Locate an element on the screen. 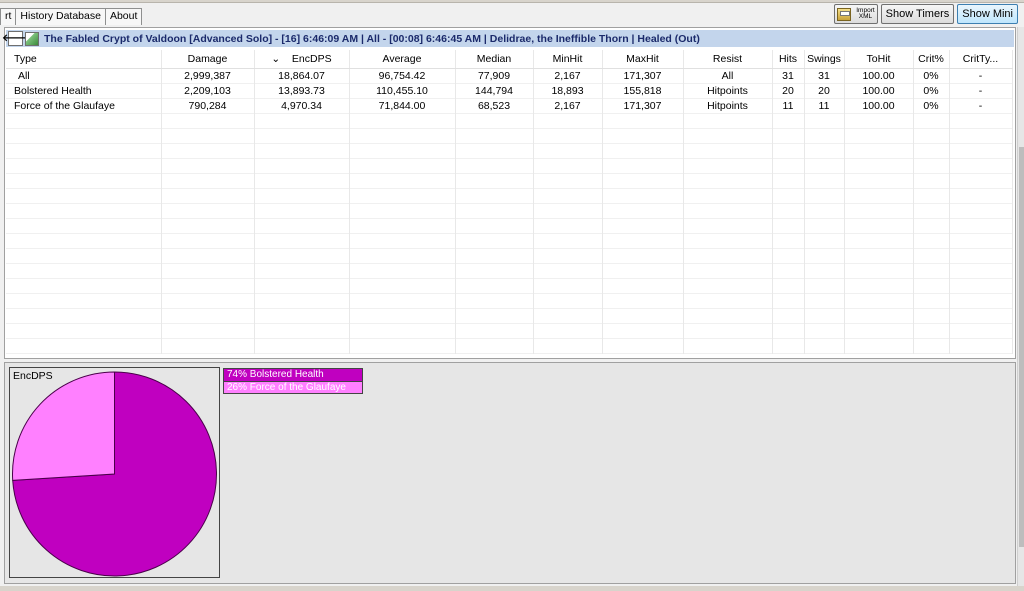 The image size is (1024, 591). cell-encdps: 13,893.73 is located at coordinates (302, 90).